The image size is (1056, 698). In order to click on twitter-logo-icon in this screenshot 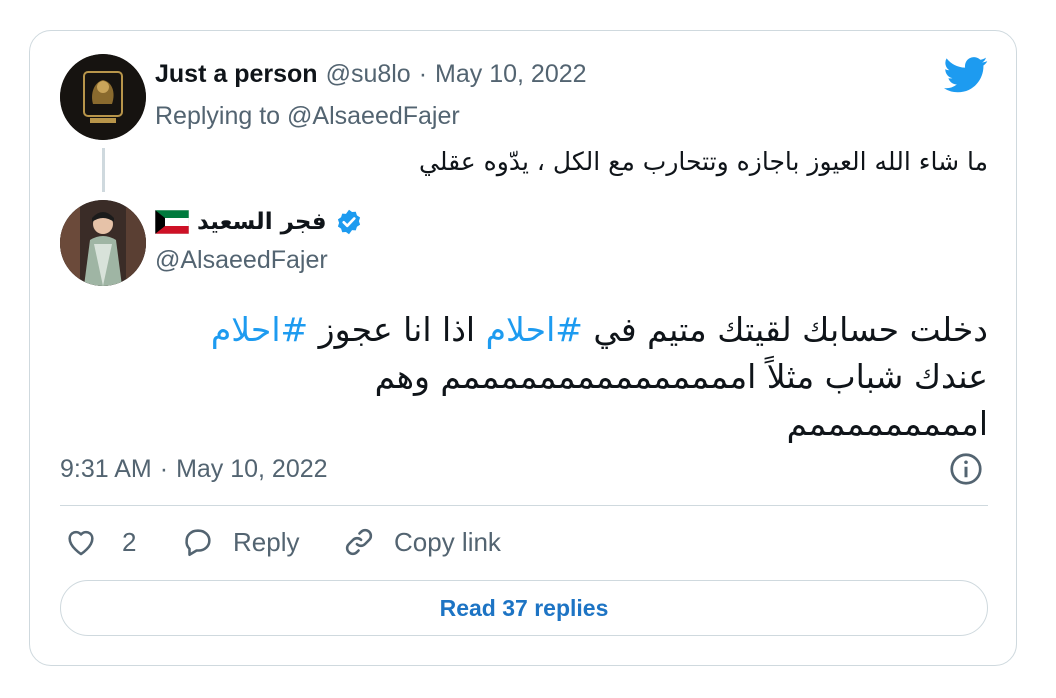, I will do `click(966, 75)`.